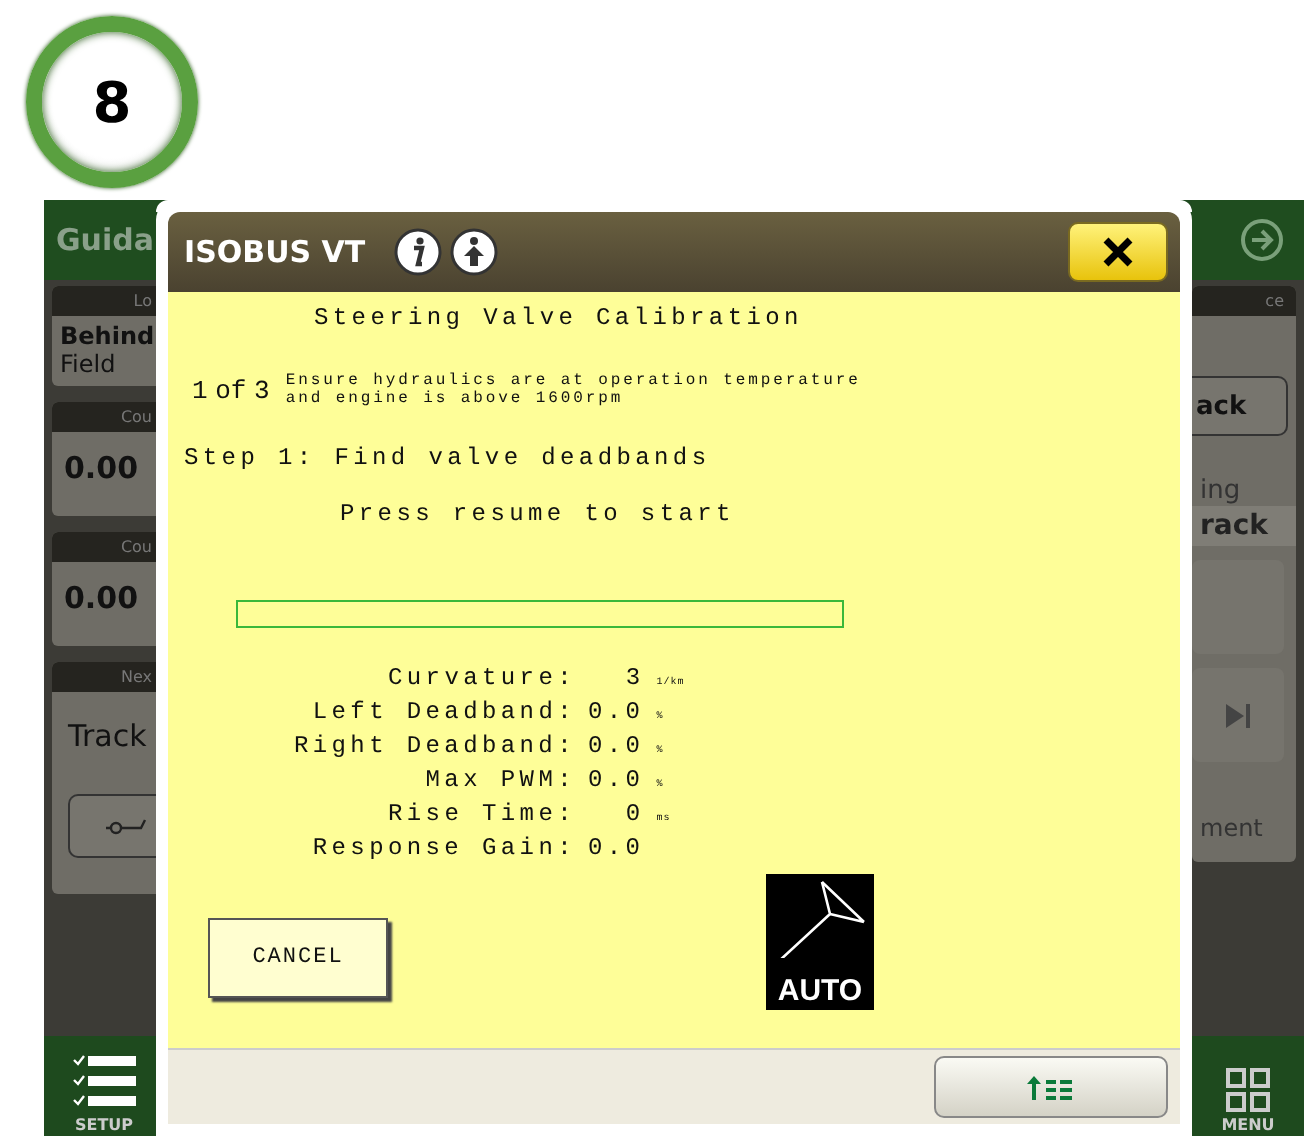 The width and height of the screenshot is (1316, 1136). I want to click on location-name: Behind, so click(108, 336).